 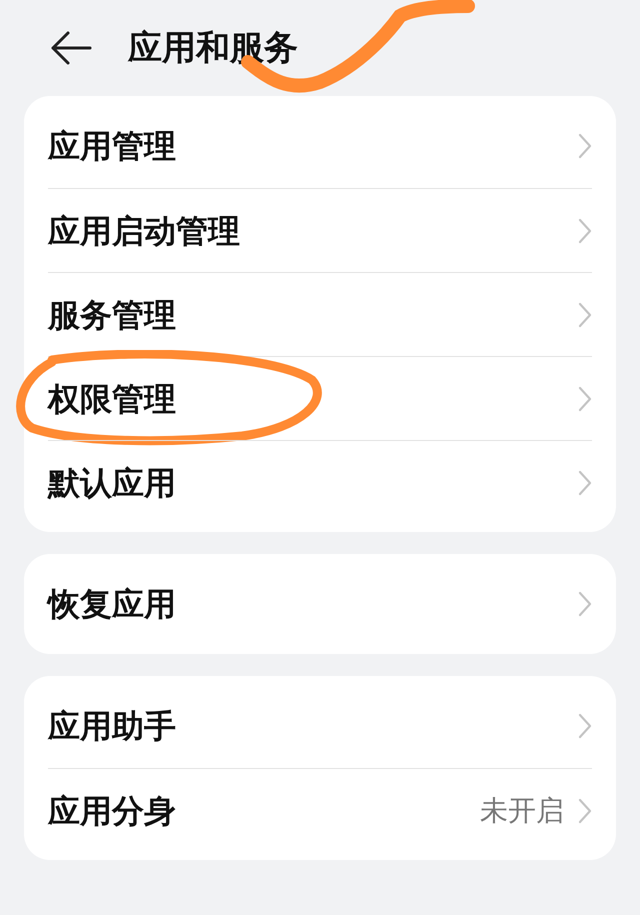 I want to click on settings-row: 应用管理, so click(x=320, y=146).